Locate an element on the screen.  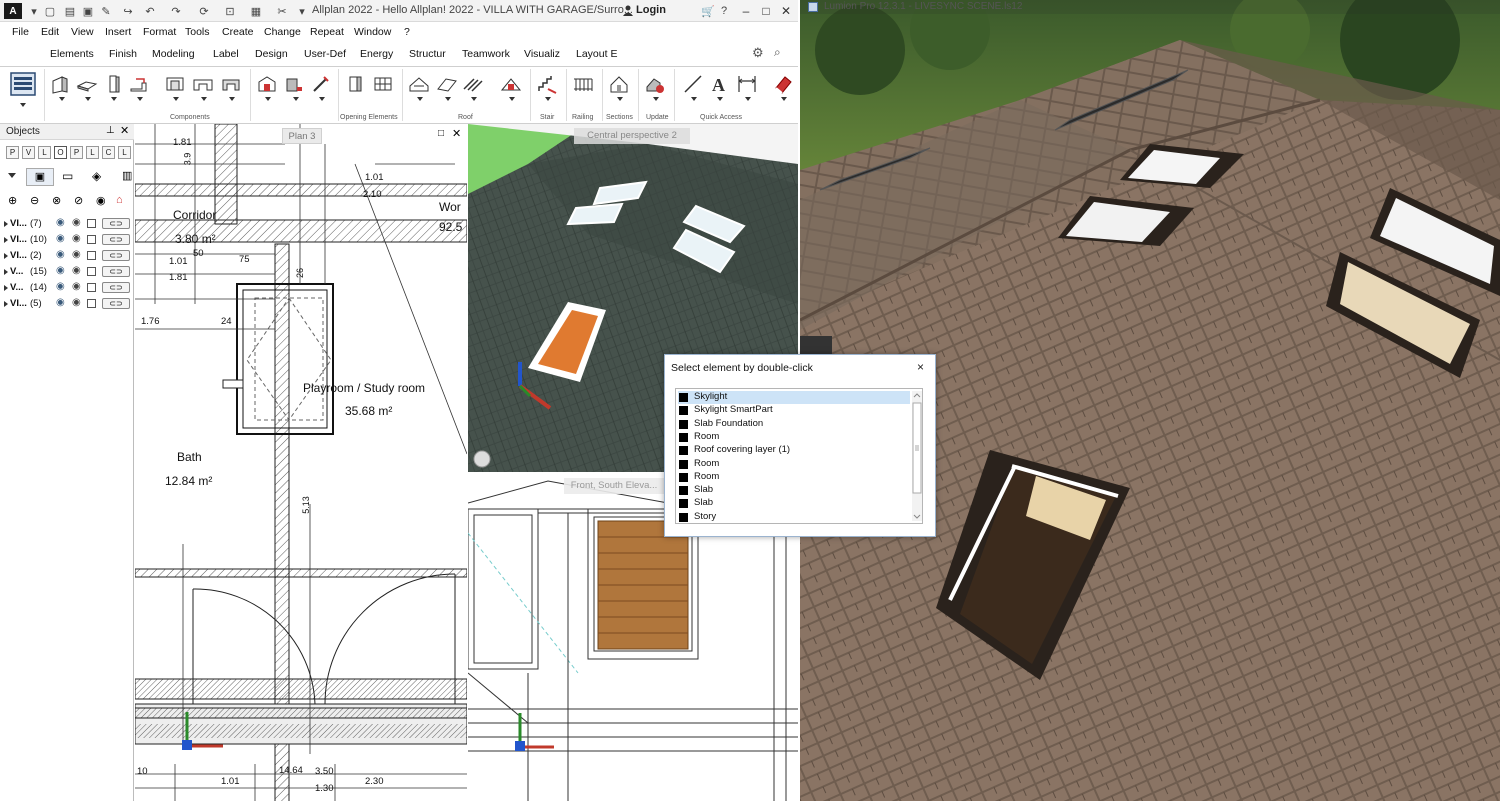
roof-covering-icon is located at coordinates (473, 84).